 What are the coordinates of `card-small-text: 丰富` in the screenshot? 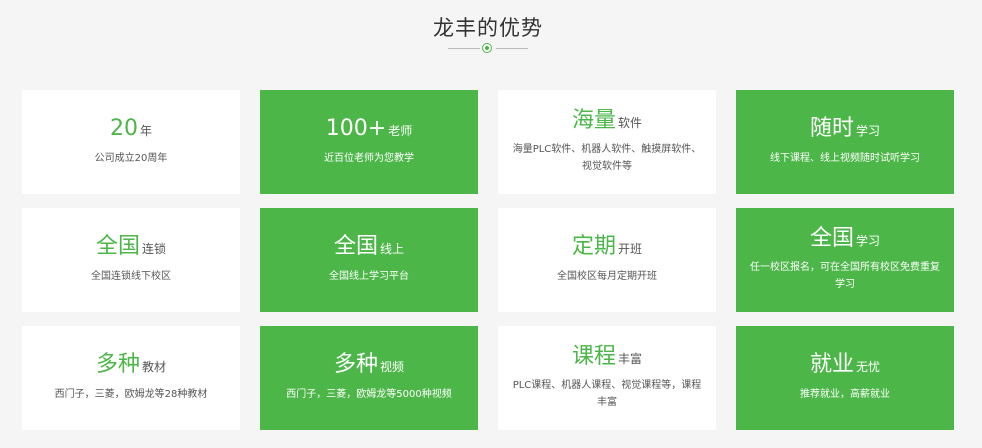 It's located at (630, 358).